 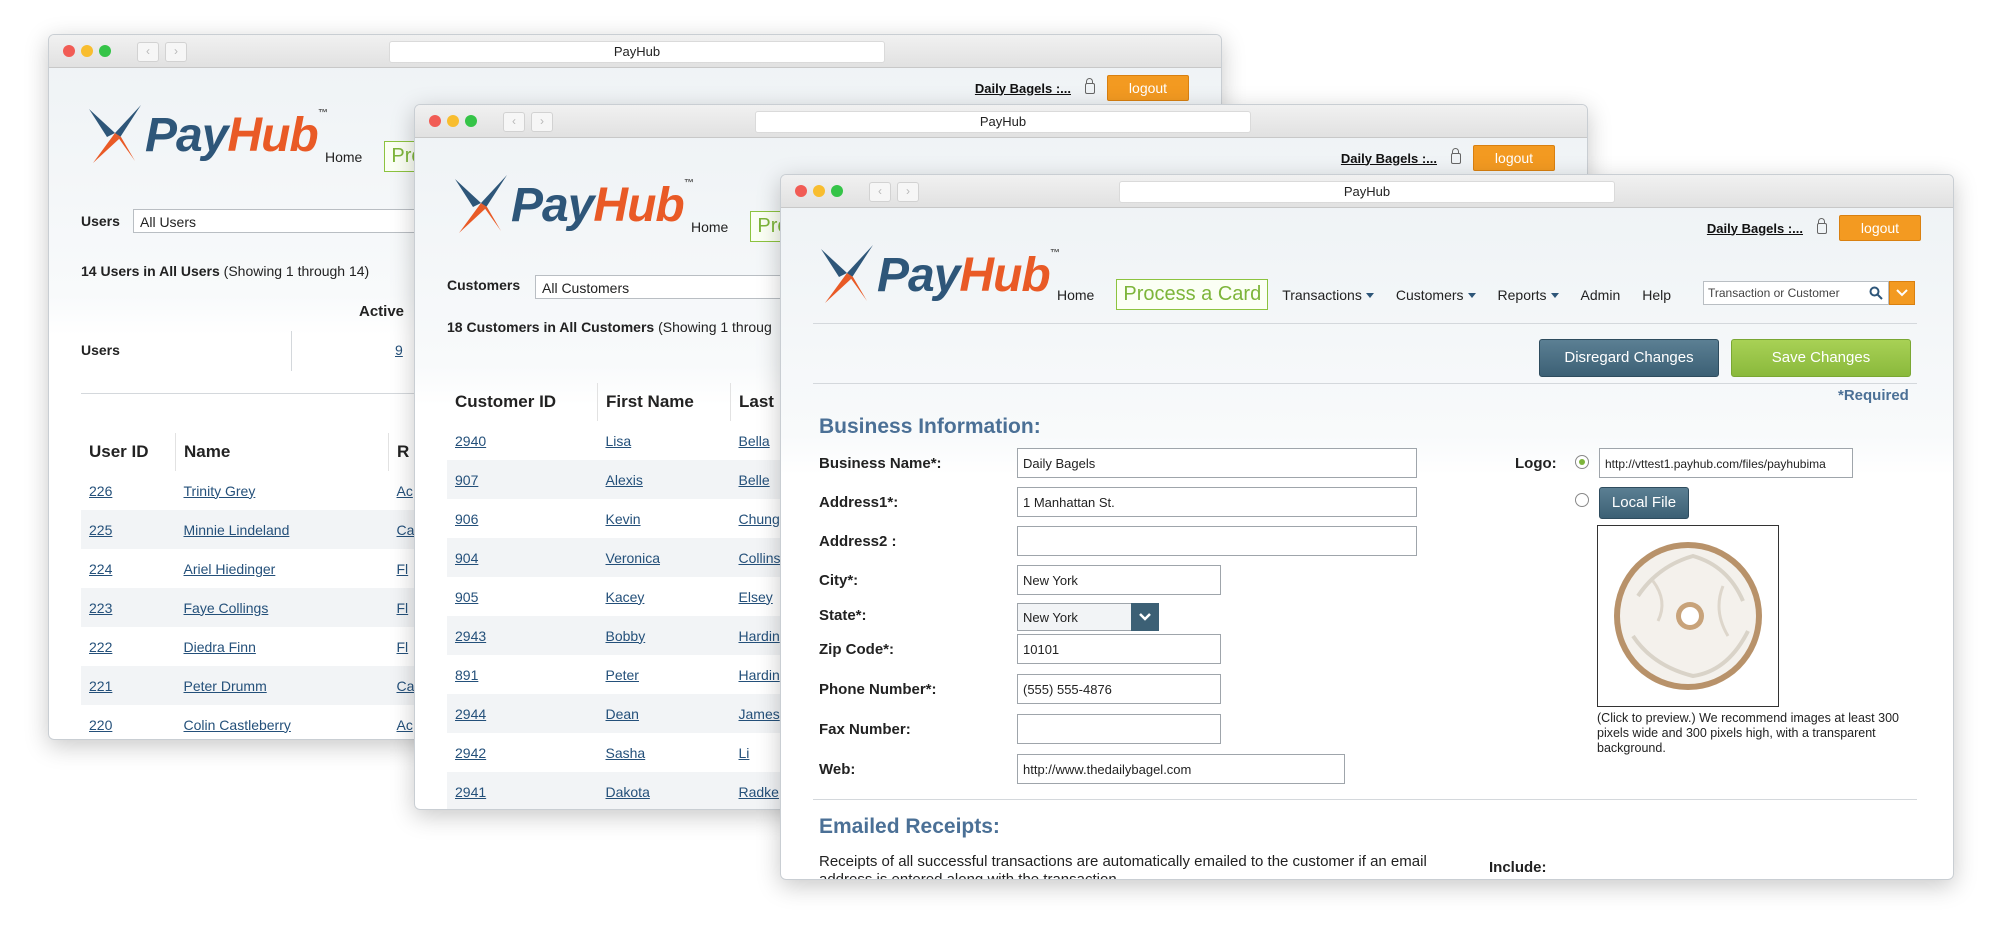 I want to click on user-id-link: 225, so click(x=100, y=530).